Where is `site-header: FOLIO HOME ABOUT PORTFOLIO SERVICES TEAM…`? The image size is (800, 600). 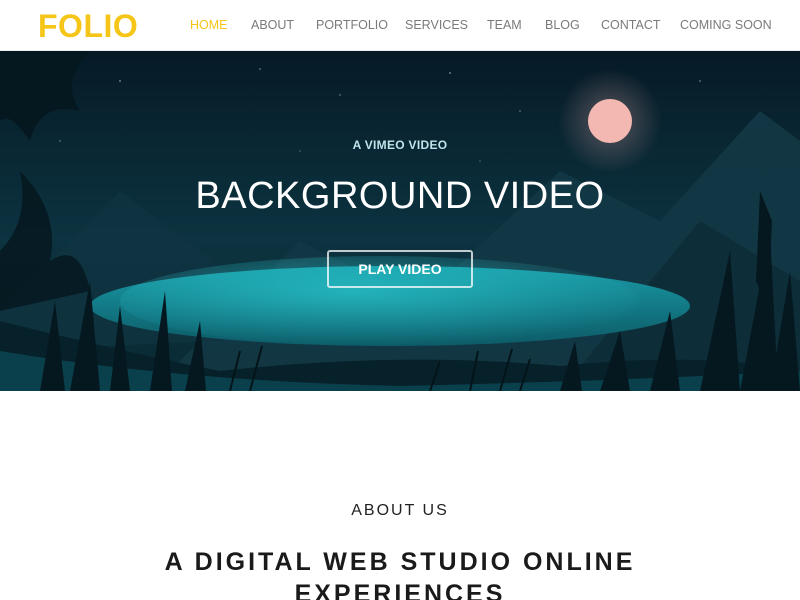
site-header: FOLIO HOME ABOUT PORTFOLIO SERVICES TEAM… is located at coordinates (400, 25).